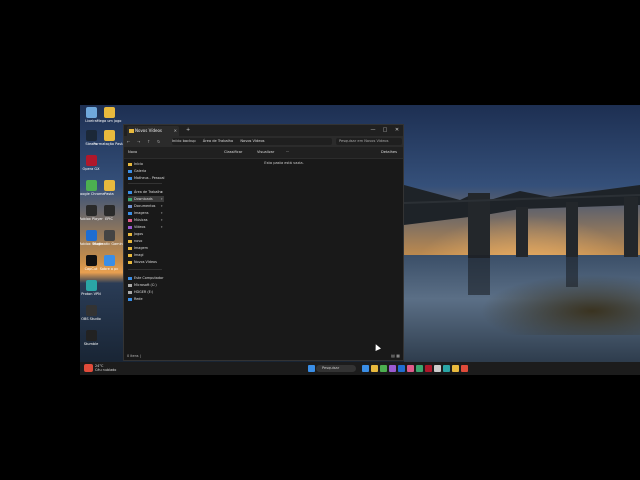 This screenshot has height=480, width=640. What do you see at coordinates (91, 213) in the screenshot?
I see `desktop-icon: Roblox Player` at bounding box center [91, 213].